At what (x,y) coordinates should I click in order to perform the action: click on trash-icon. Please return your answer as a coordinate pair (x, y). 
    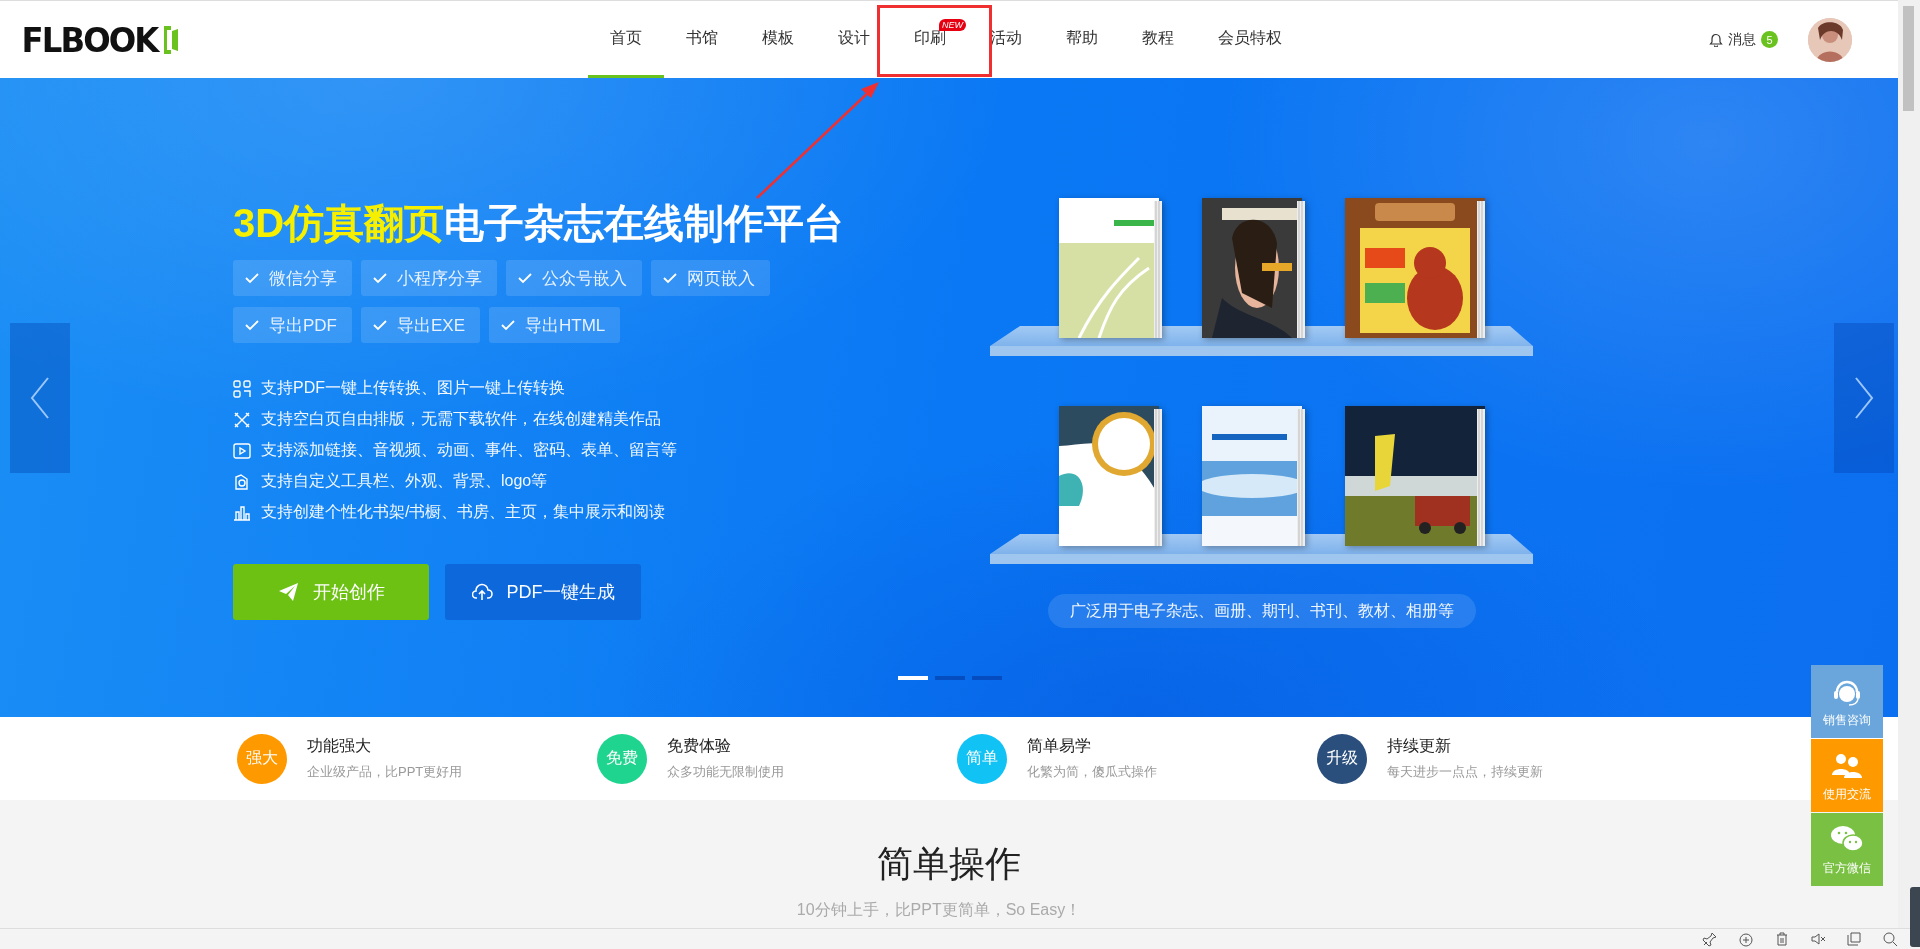
    Looking at the image, I should click on (1782, 939).